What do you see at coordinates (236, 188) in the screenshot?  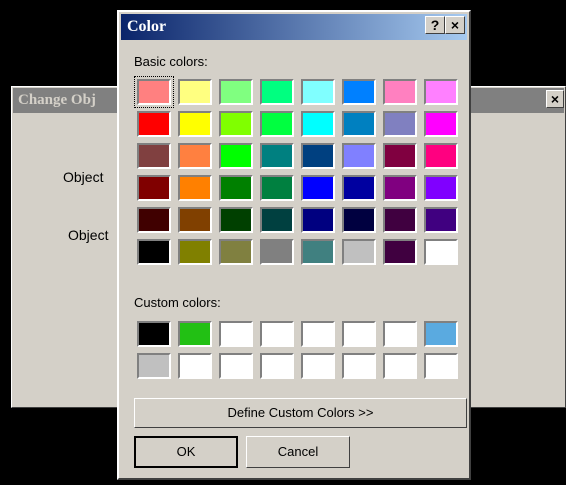 I see `basic-color-swatch-r3-c2` at bounding box center [236, 188].